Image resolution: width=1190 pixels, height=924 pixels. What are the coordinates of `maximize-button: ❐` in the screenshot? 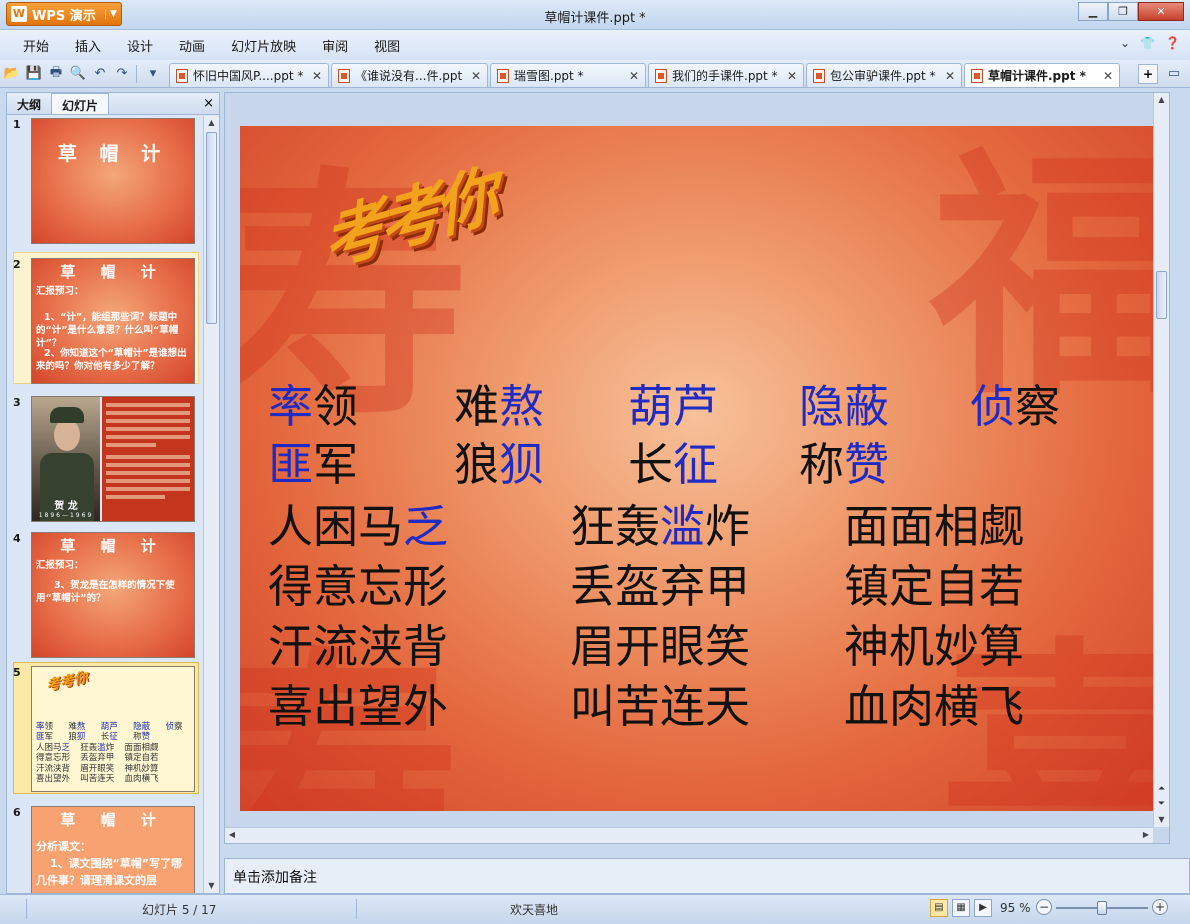 It's located at (1123, 11).